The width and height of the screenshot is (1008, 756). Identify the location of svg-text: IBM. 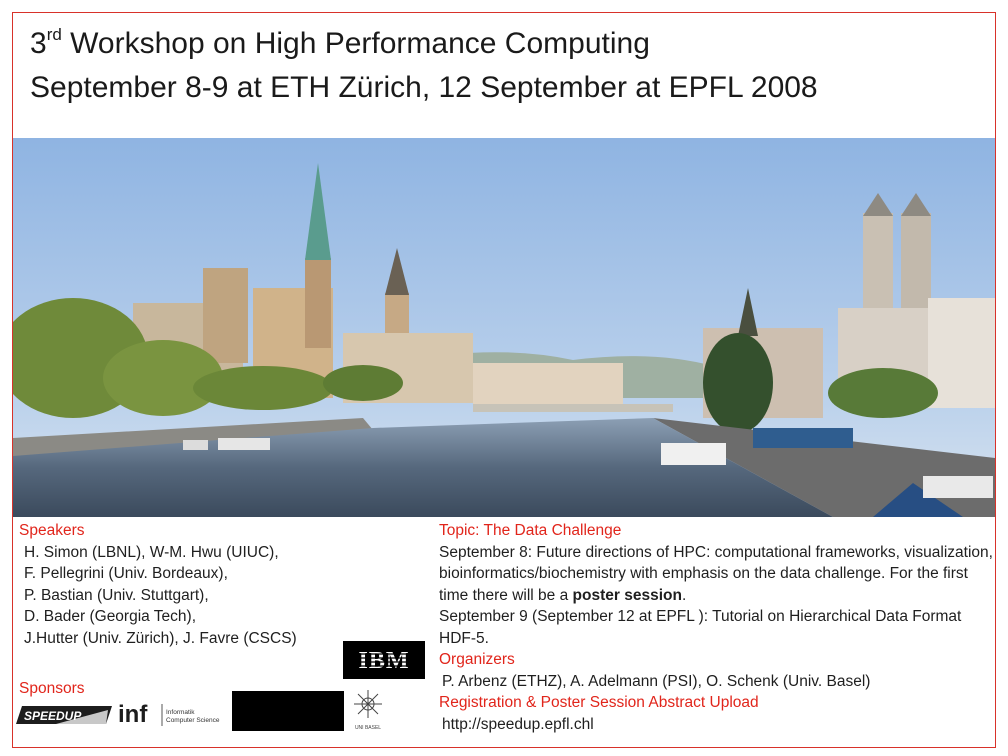
(384, 661).